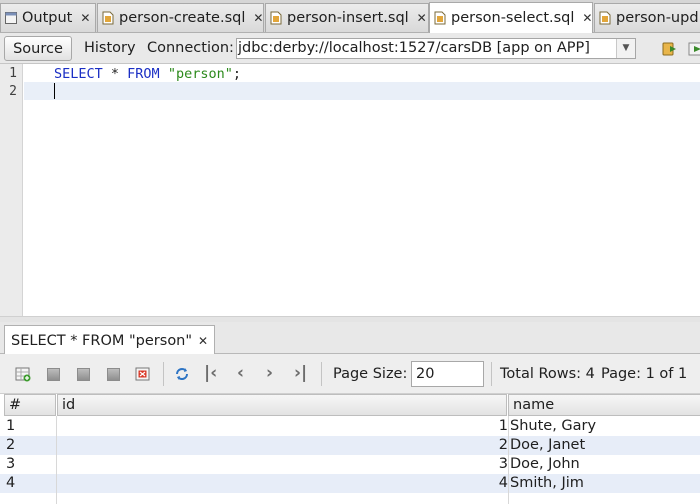 This screenshot has height=504, width=700. I want to click on column-header-name: name, so click(604, 405).